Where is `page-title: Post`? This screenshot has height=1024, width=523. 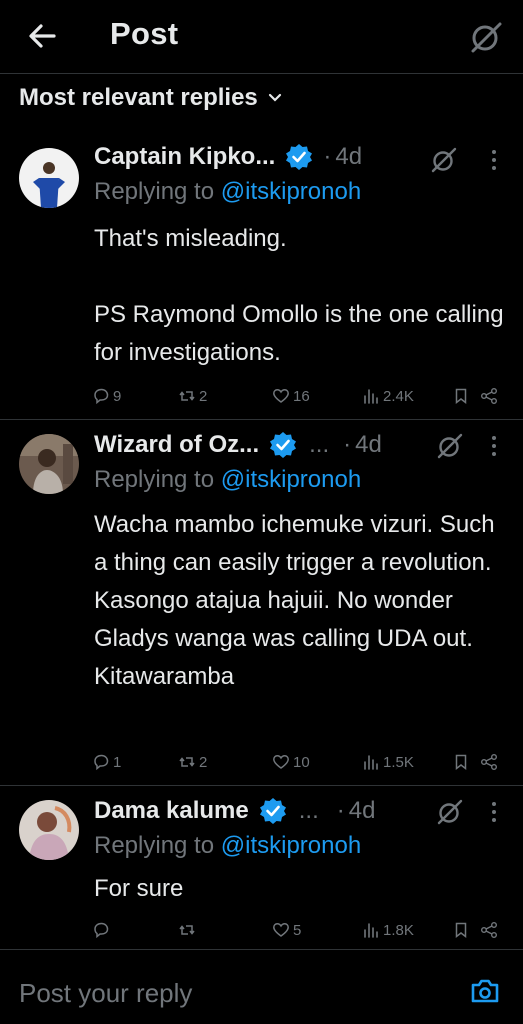 page-title: Post is located at coordinates (144, 33).